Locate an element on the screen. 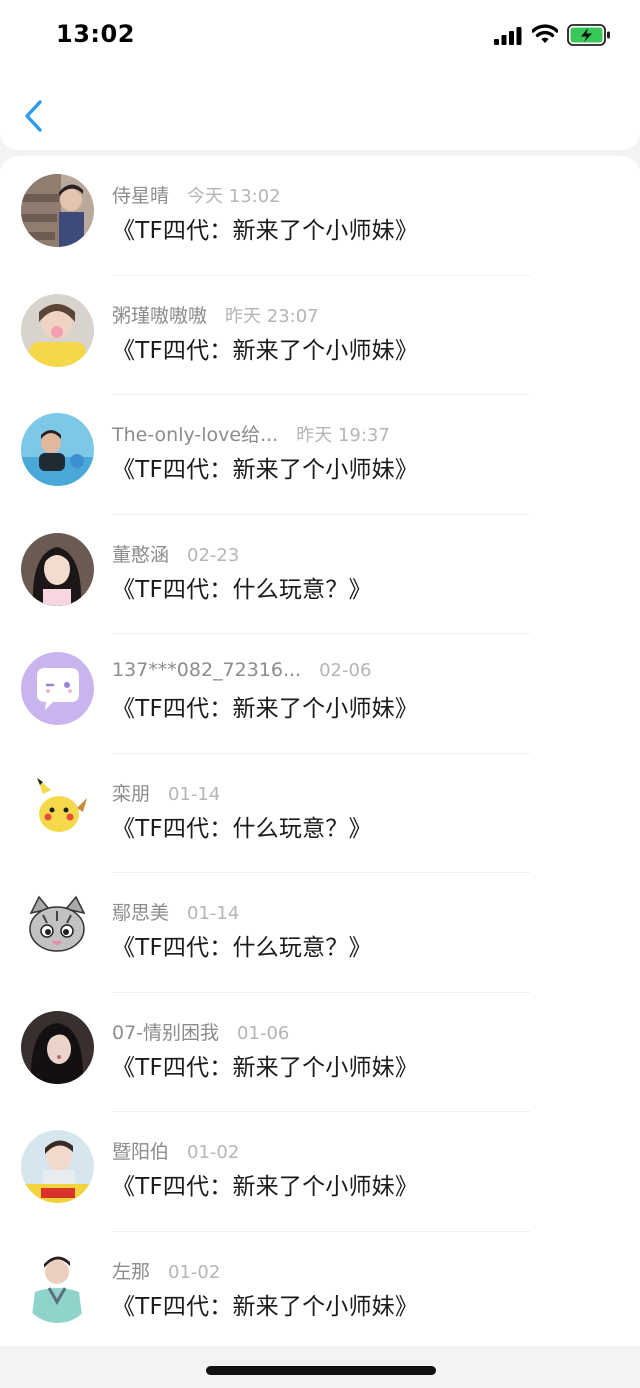 Image resolution: width=640 pixels, height=1388 pixels. sender-name: 董憨涵 is located at coordinates (141, 554).